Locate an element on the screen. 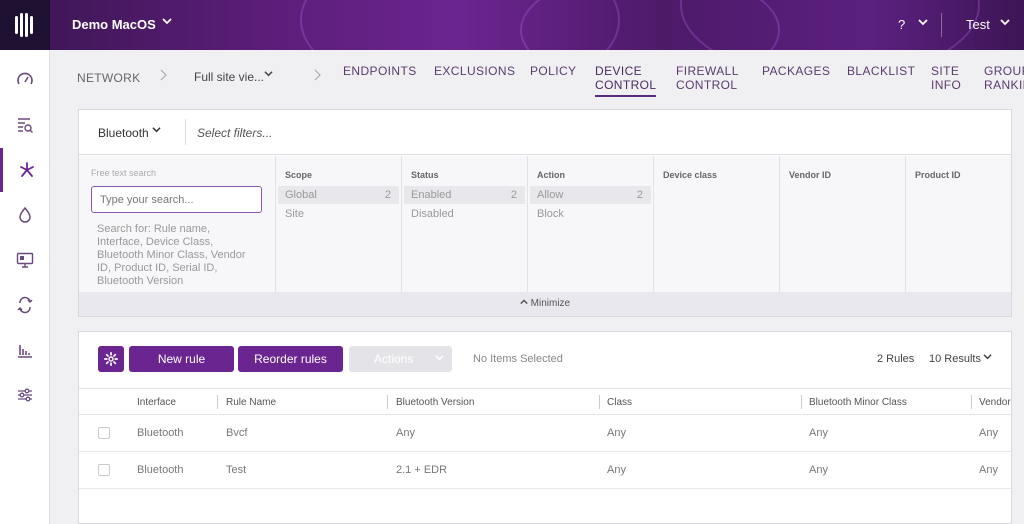 The height and width of the screenshot is (524, 1024). table-row: Bluetooth Test 2.1 + EDR Any Any Any is located at coordinates (545, 470).